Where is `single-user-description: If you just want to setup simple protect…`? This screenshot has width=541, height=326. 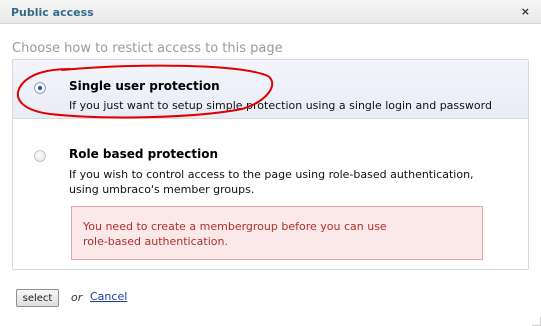
single-user-description: If you just want to setup simple protect… is located at coordinates (280, 105).